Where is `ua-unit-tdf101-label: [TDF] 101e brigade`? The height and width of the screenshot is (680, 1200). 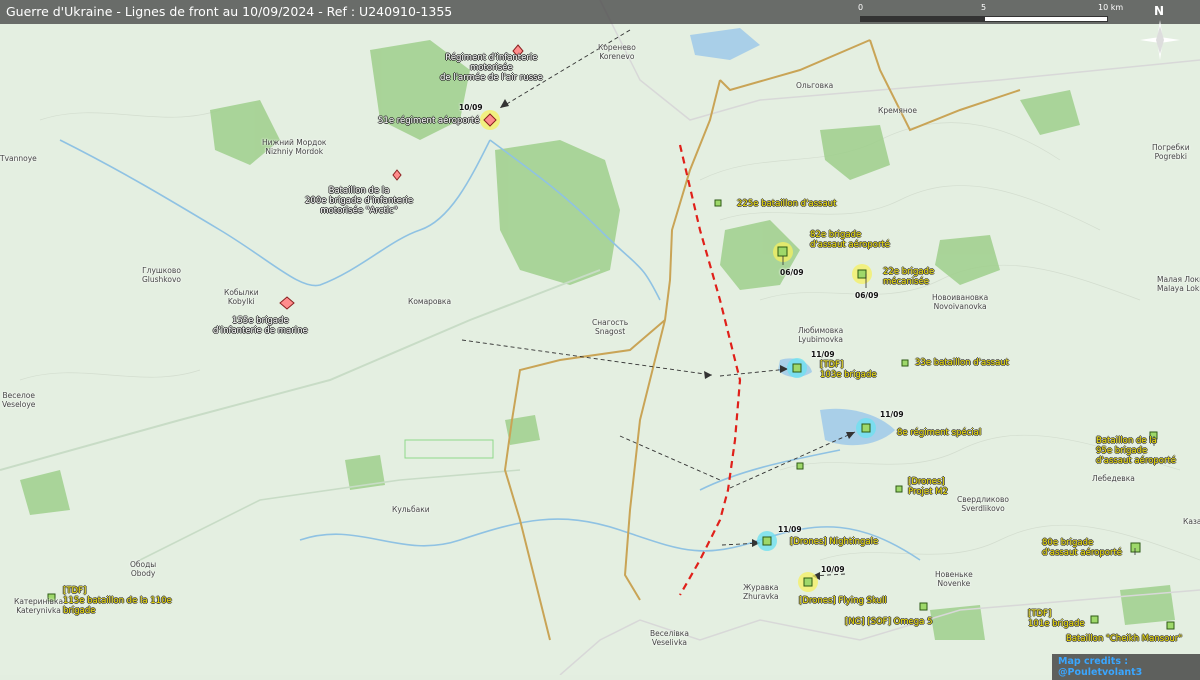
ua-unit-tdf101-label: [TDF] 101e brigade is located at coordinates (1056, 619).